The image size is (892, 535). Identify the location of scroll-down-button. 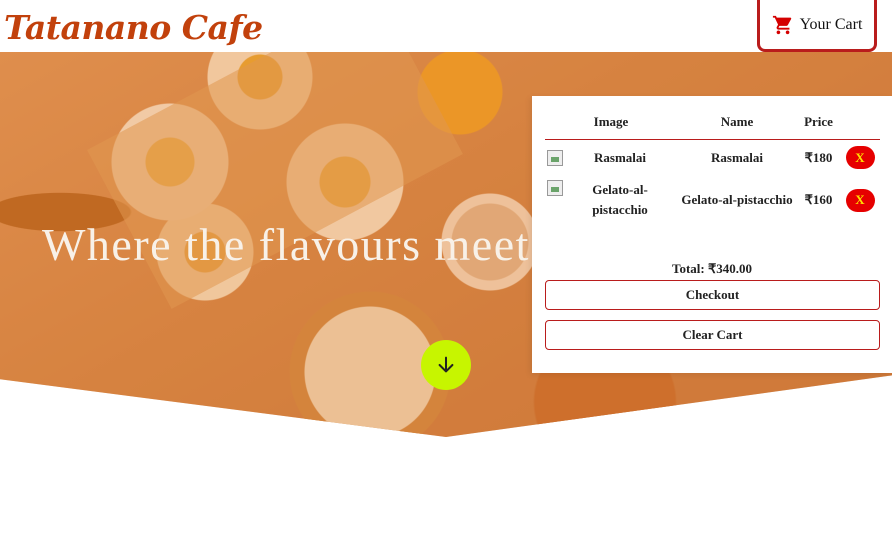
(446, 365).